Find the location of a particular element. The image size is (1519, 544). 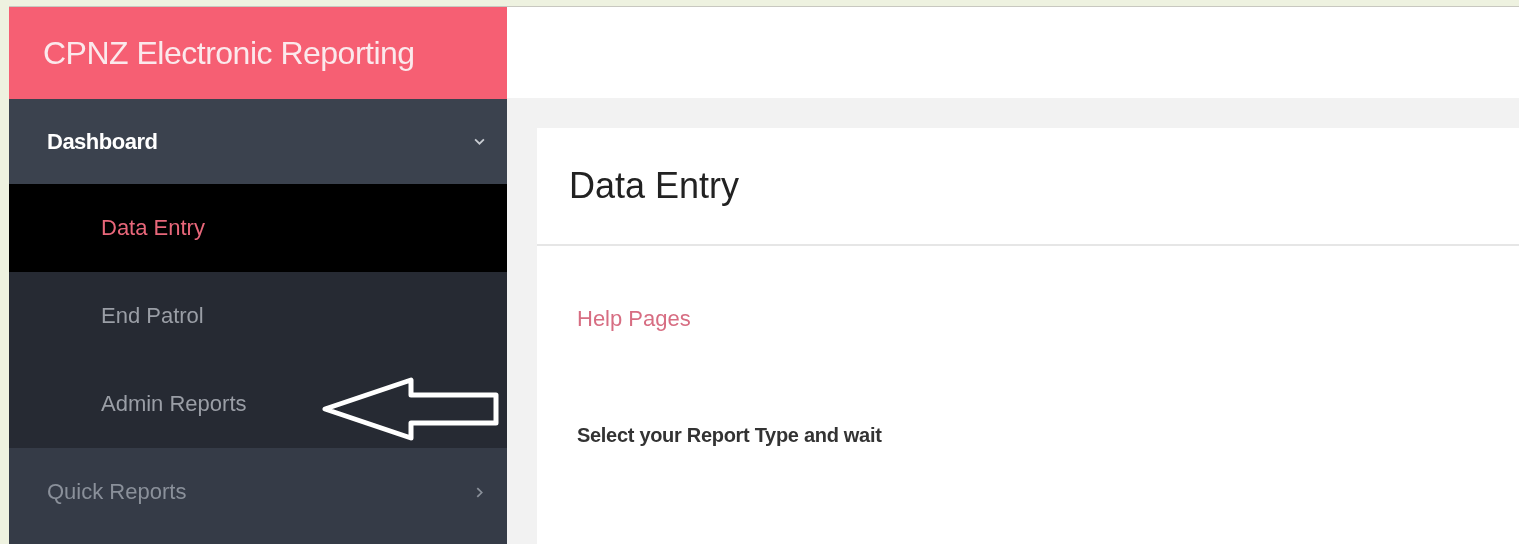

page-title: Data Entry is located at coordinates (654, 186).